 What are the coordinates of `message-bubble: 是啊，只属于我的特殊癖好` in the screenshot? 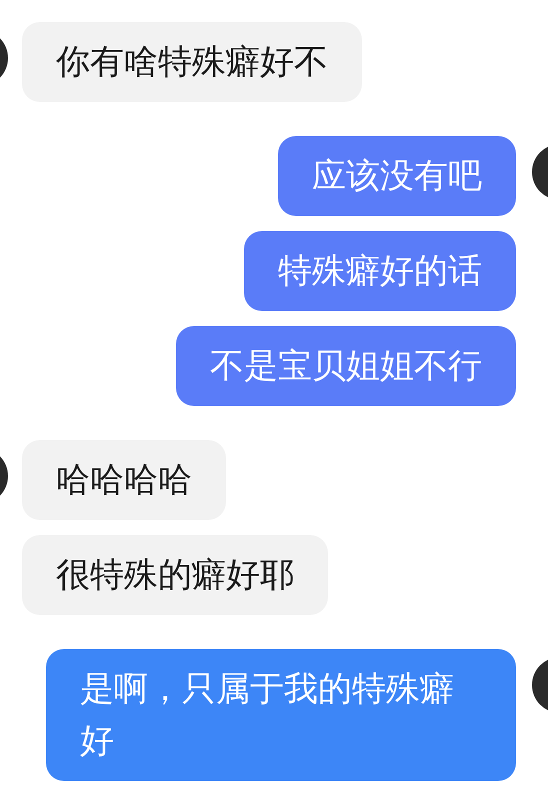 It's located at (281, 715).